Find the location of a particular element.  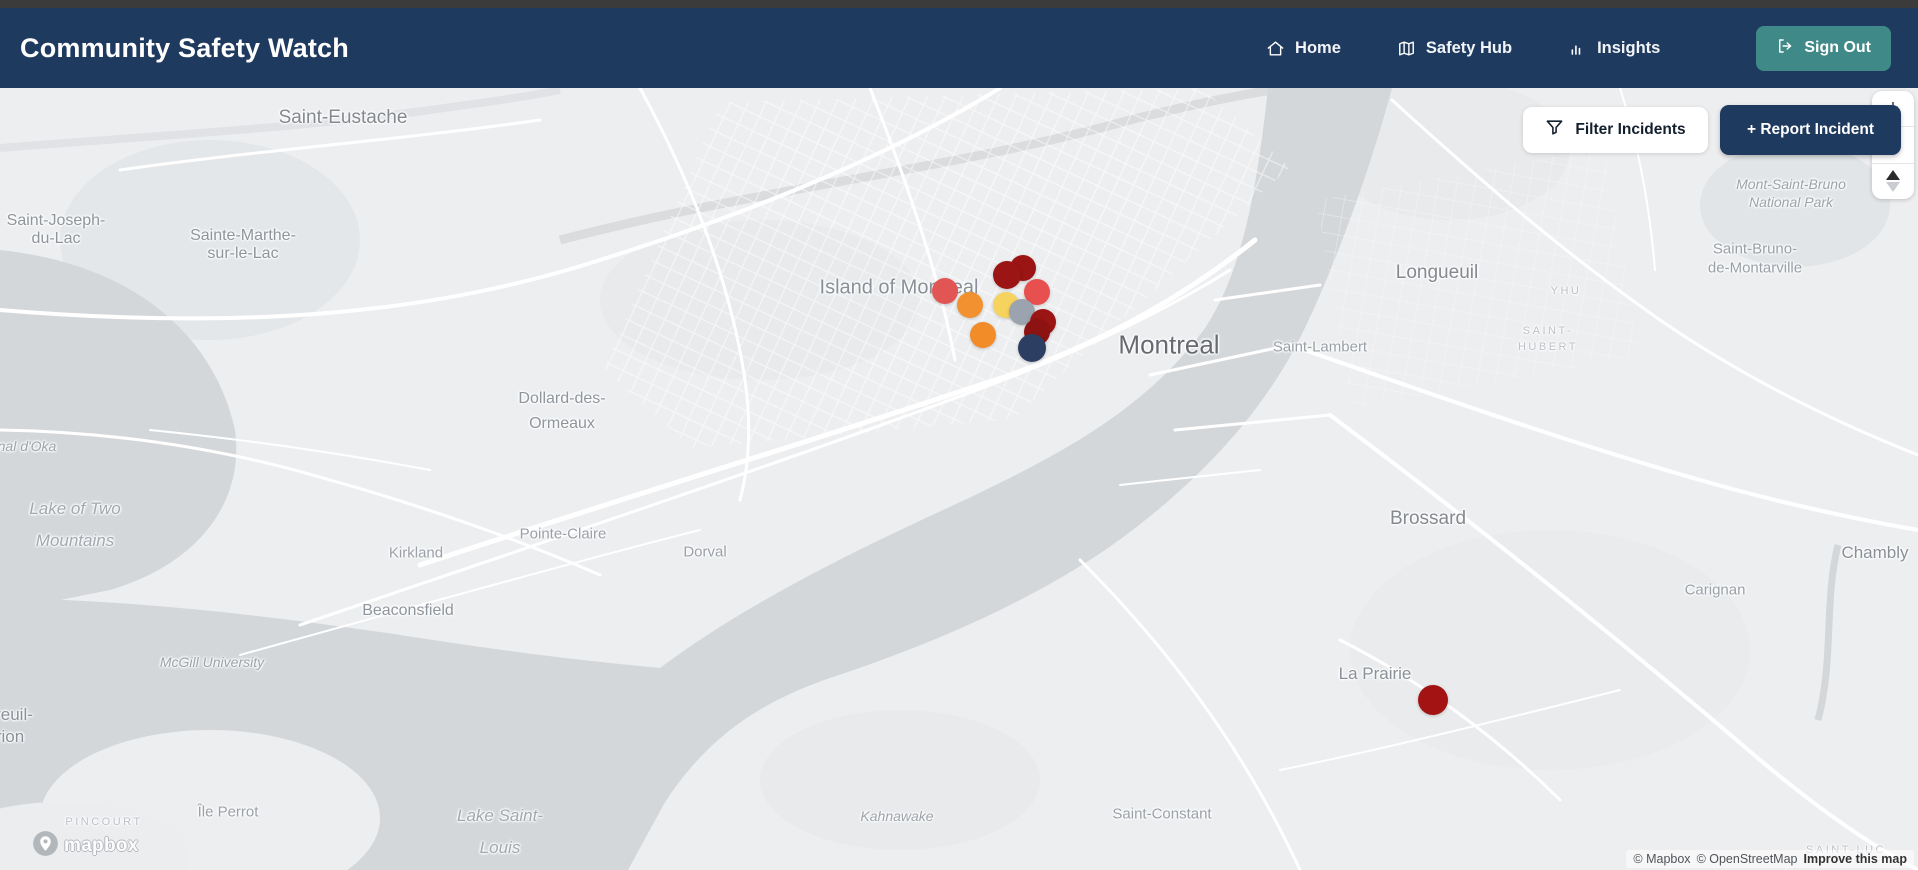

map-label: Dorval is located at coordinates (705, 552).